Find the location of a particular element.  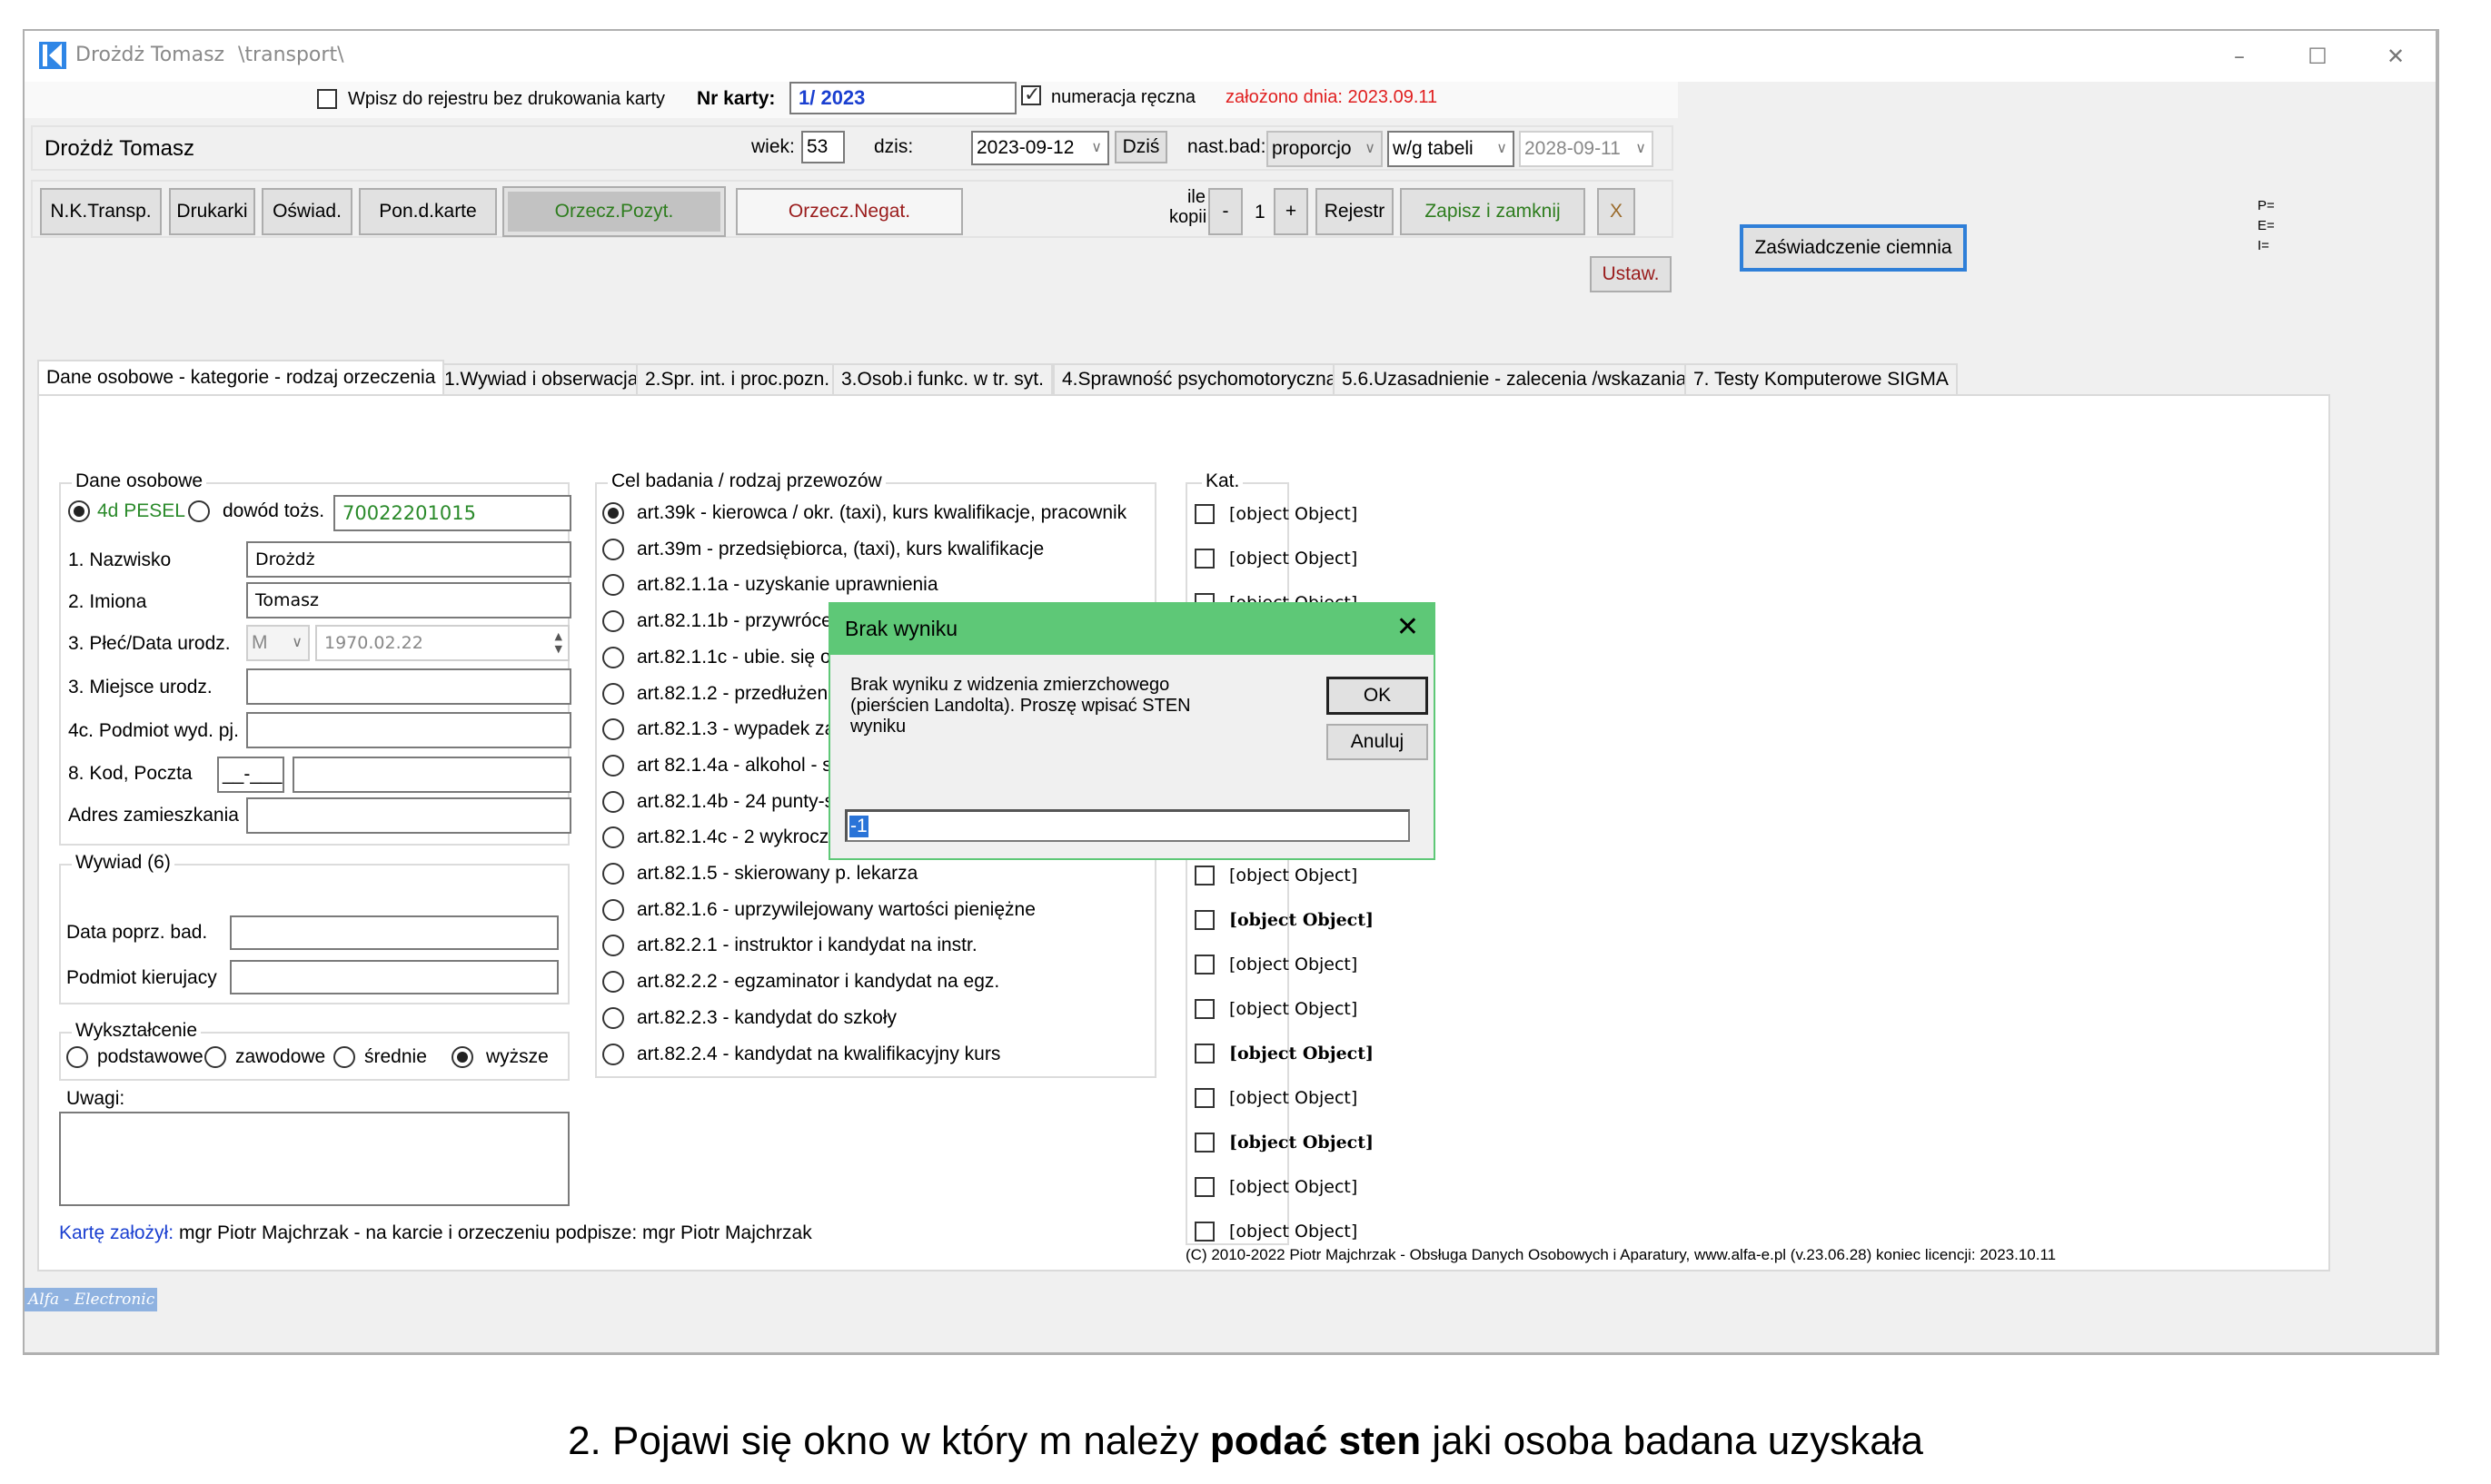

declaration-button: Oświad. is located at coordinates (307, 211).